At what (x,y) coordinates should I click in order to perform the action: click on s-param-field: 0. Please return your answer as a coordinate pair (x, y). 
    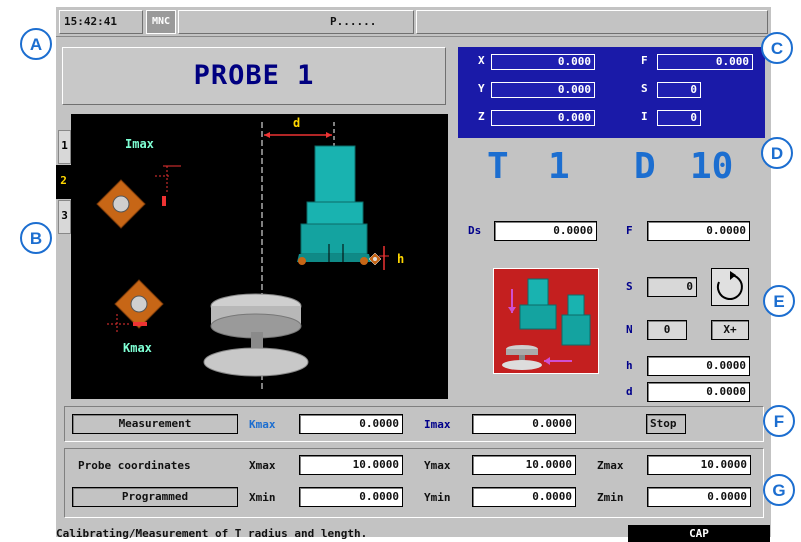
    Looking at the image, I should click on (672, 287).